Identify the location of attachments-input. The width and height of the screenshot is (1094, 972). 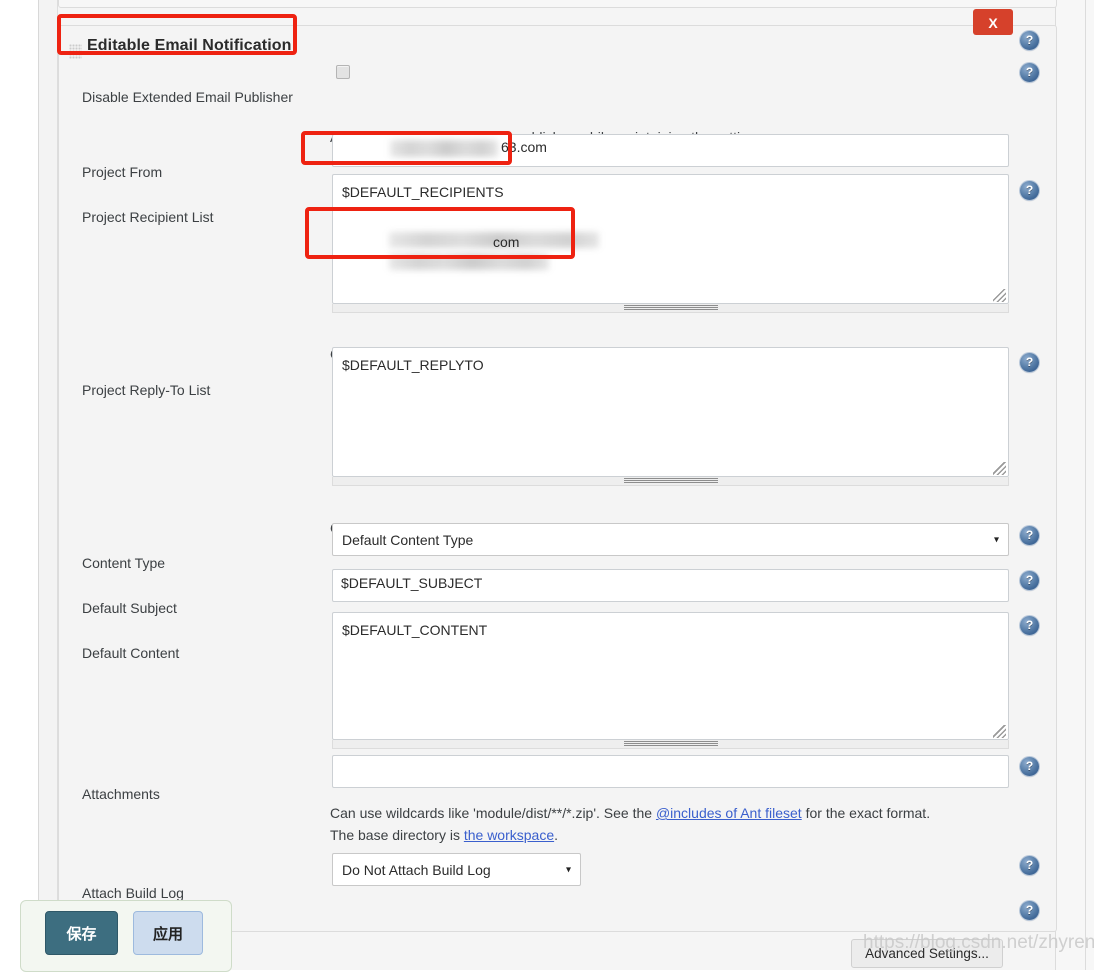
(670, 771).